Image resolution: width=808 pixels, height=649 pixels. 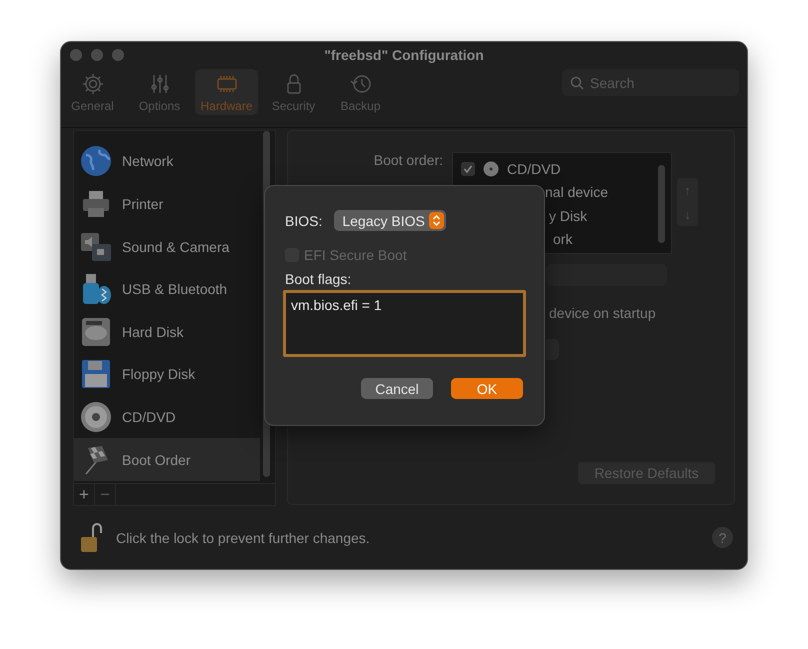 What do you see at coordinates (92, 84) in the screenshot?
I see `settings-icon` at bounding box center [92, 84].